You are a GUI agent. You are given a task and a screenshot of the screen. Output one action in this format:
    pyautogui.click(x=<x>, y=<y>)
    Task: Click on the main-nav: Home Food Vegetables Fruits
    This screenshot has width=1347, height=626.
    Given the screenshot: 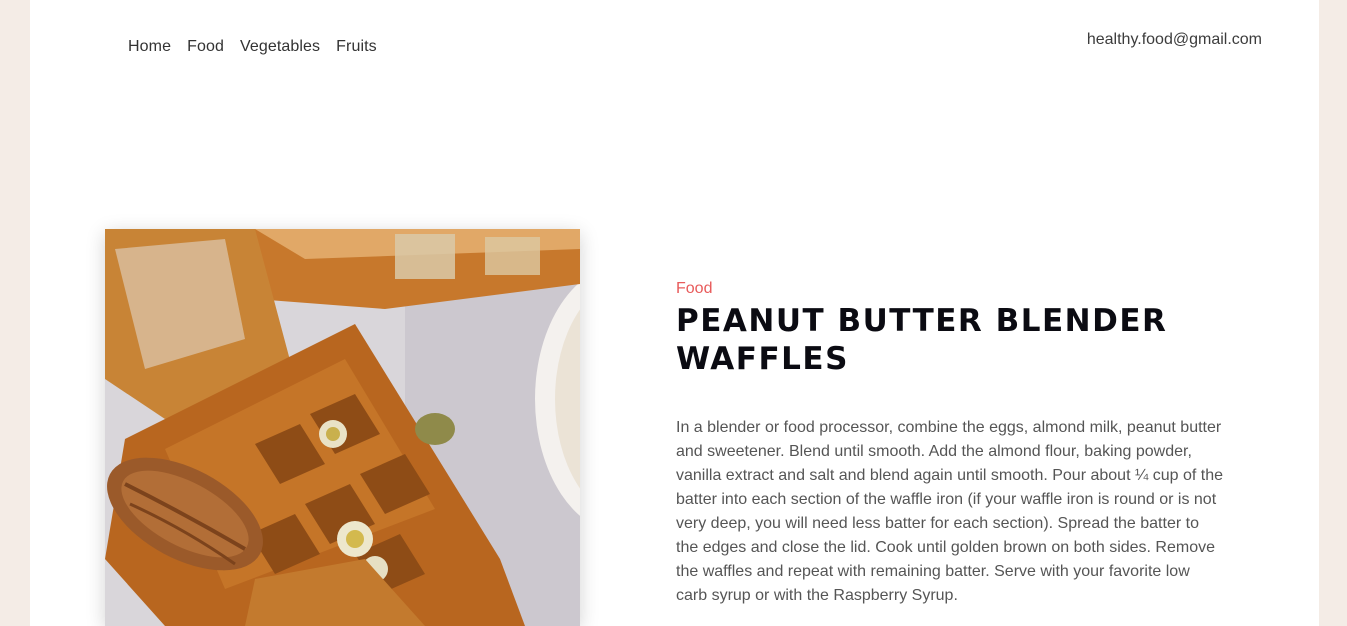 What is the action you would take?
    pyautogui.click(x=252, y=47)
    